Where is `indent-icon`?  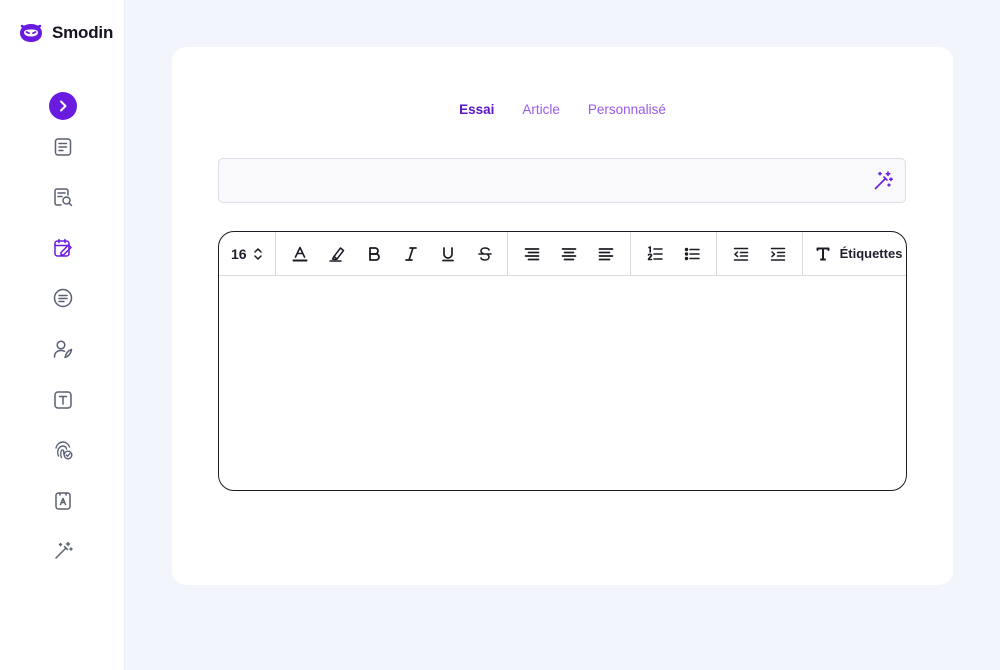
indent-icon is located at coordinates (777, 254).